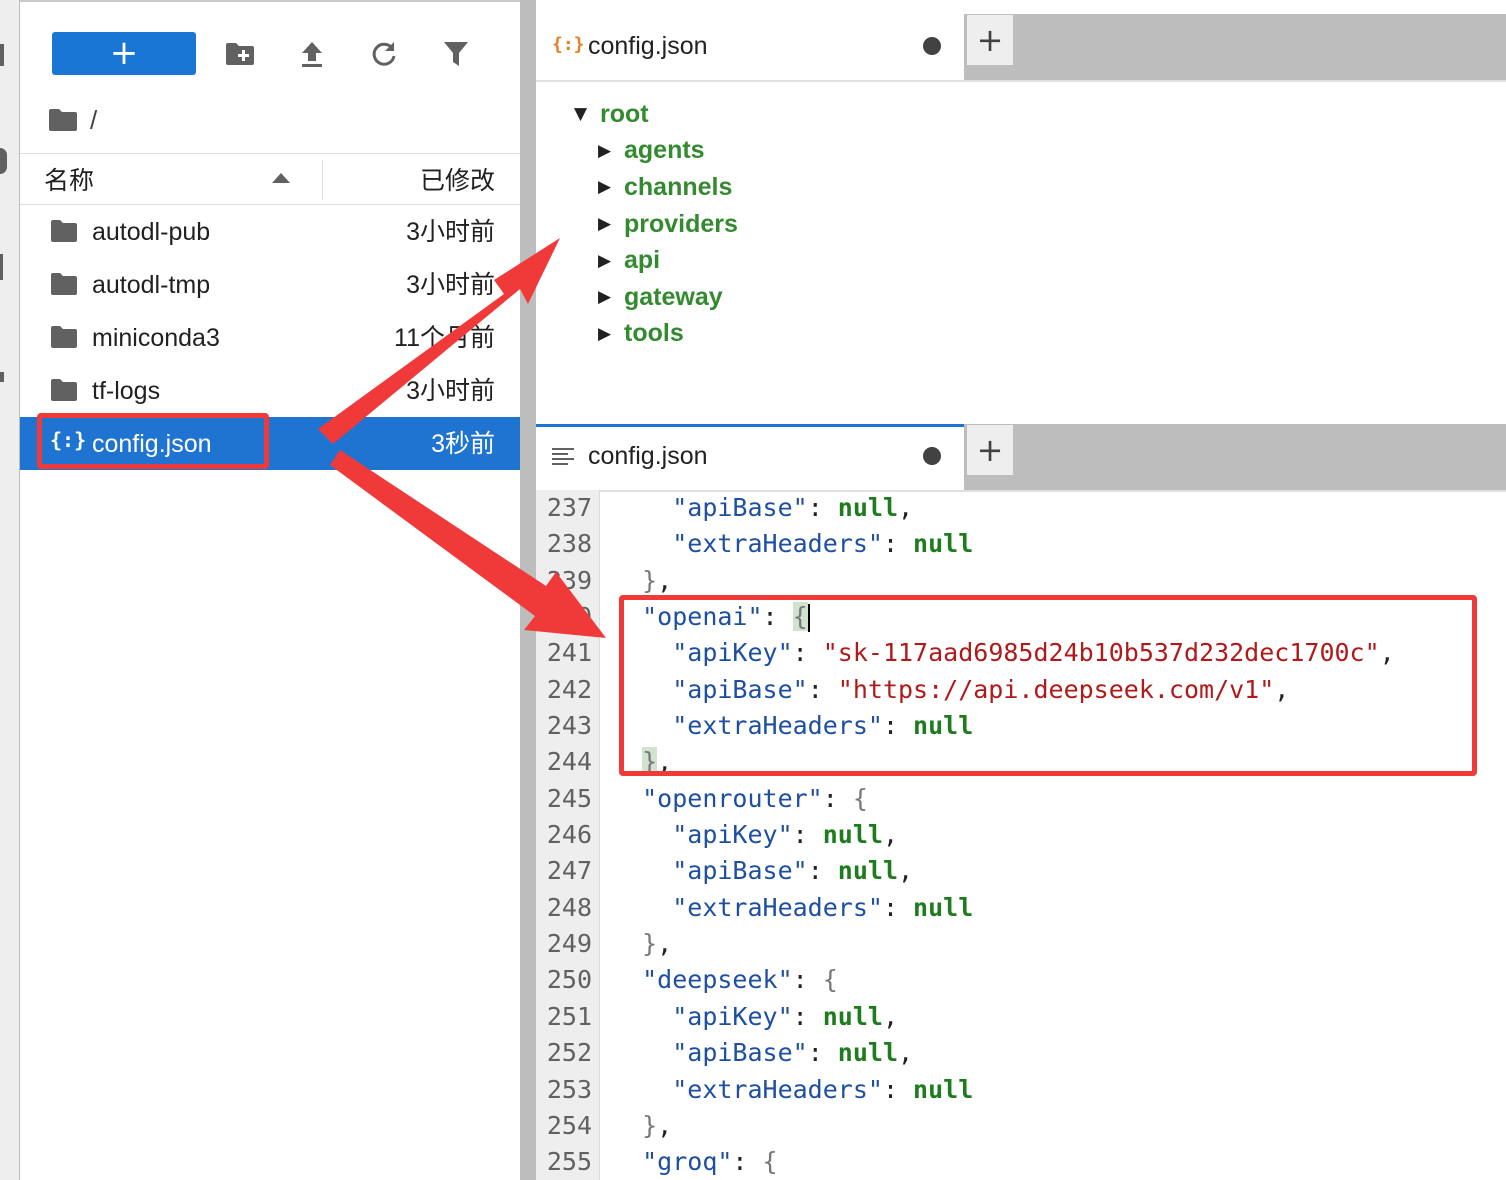 This screenshot has width=1506, height=1180. Describe the element at coordinates (568, 44) in the screenshot. I see `json-file-icon: {:}` at that location.